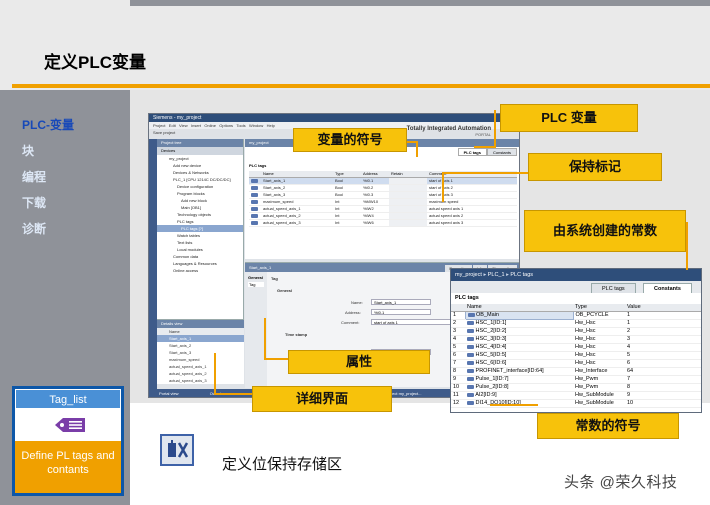  I want to click on tab-plc-tags: PLC tags, so click(613, 288).